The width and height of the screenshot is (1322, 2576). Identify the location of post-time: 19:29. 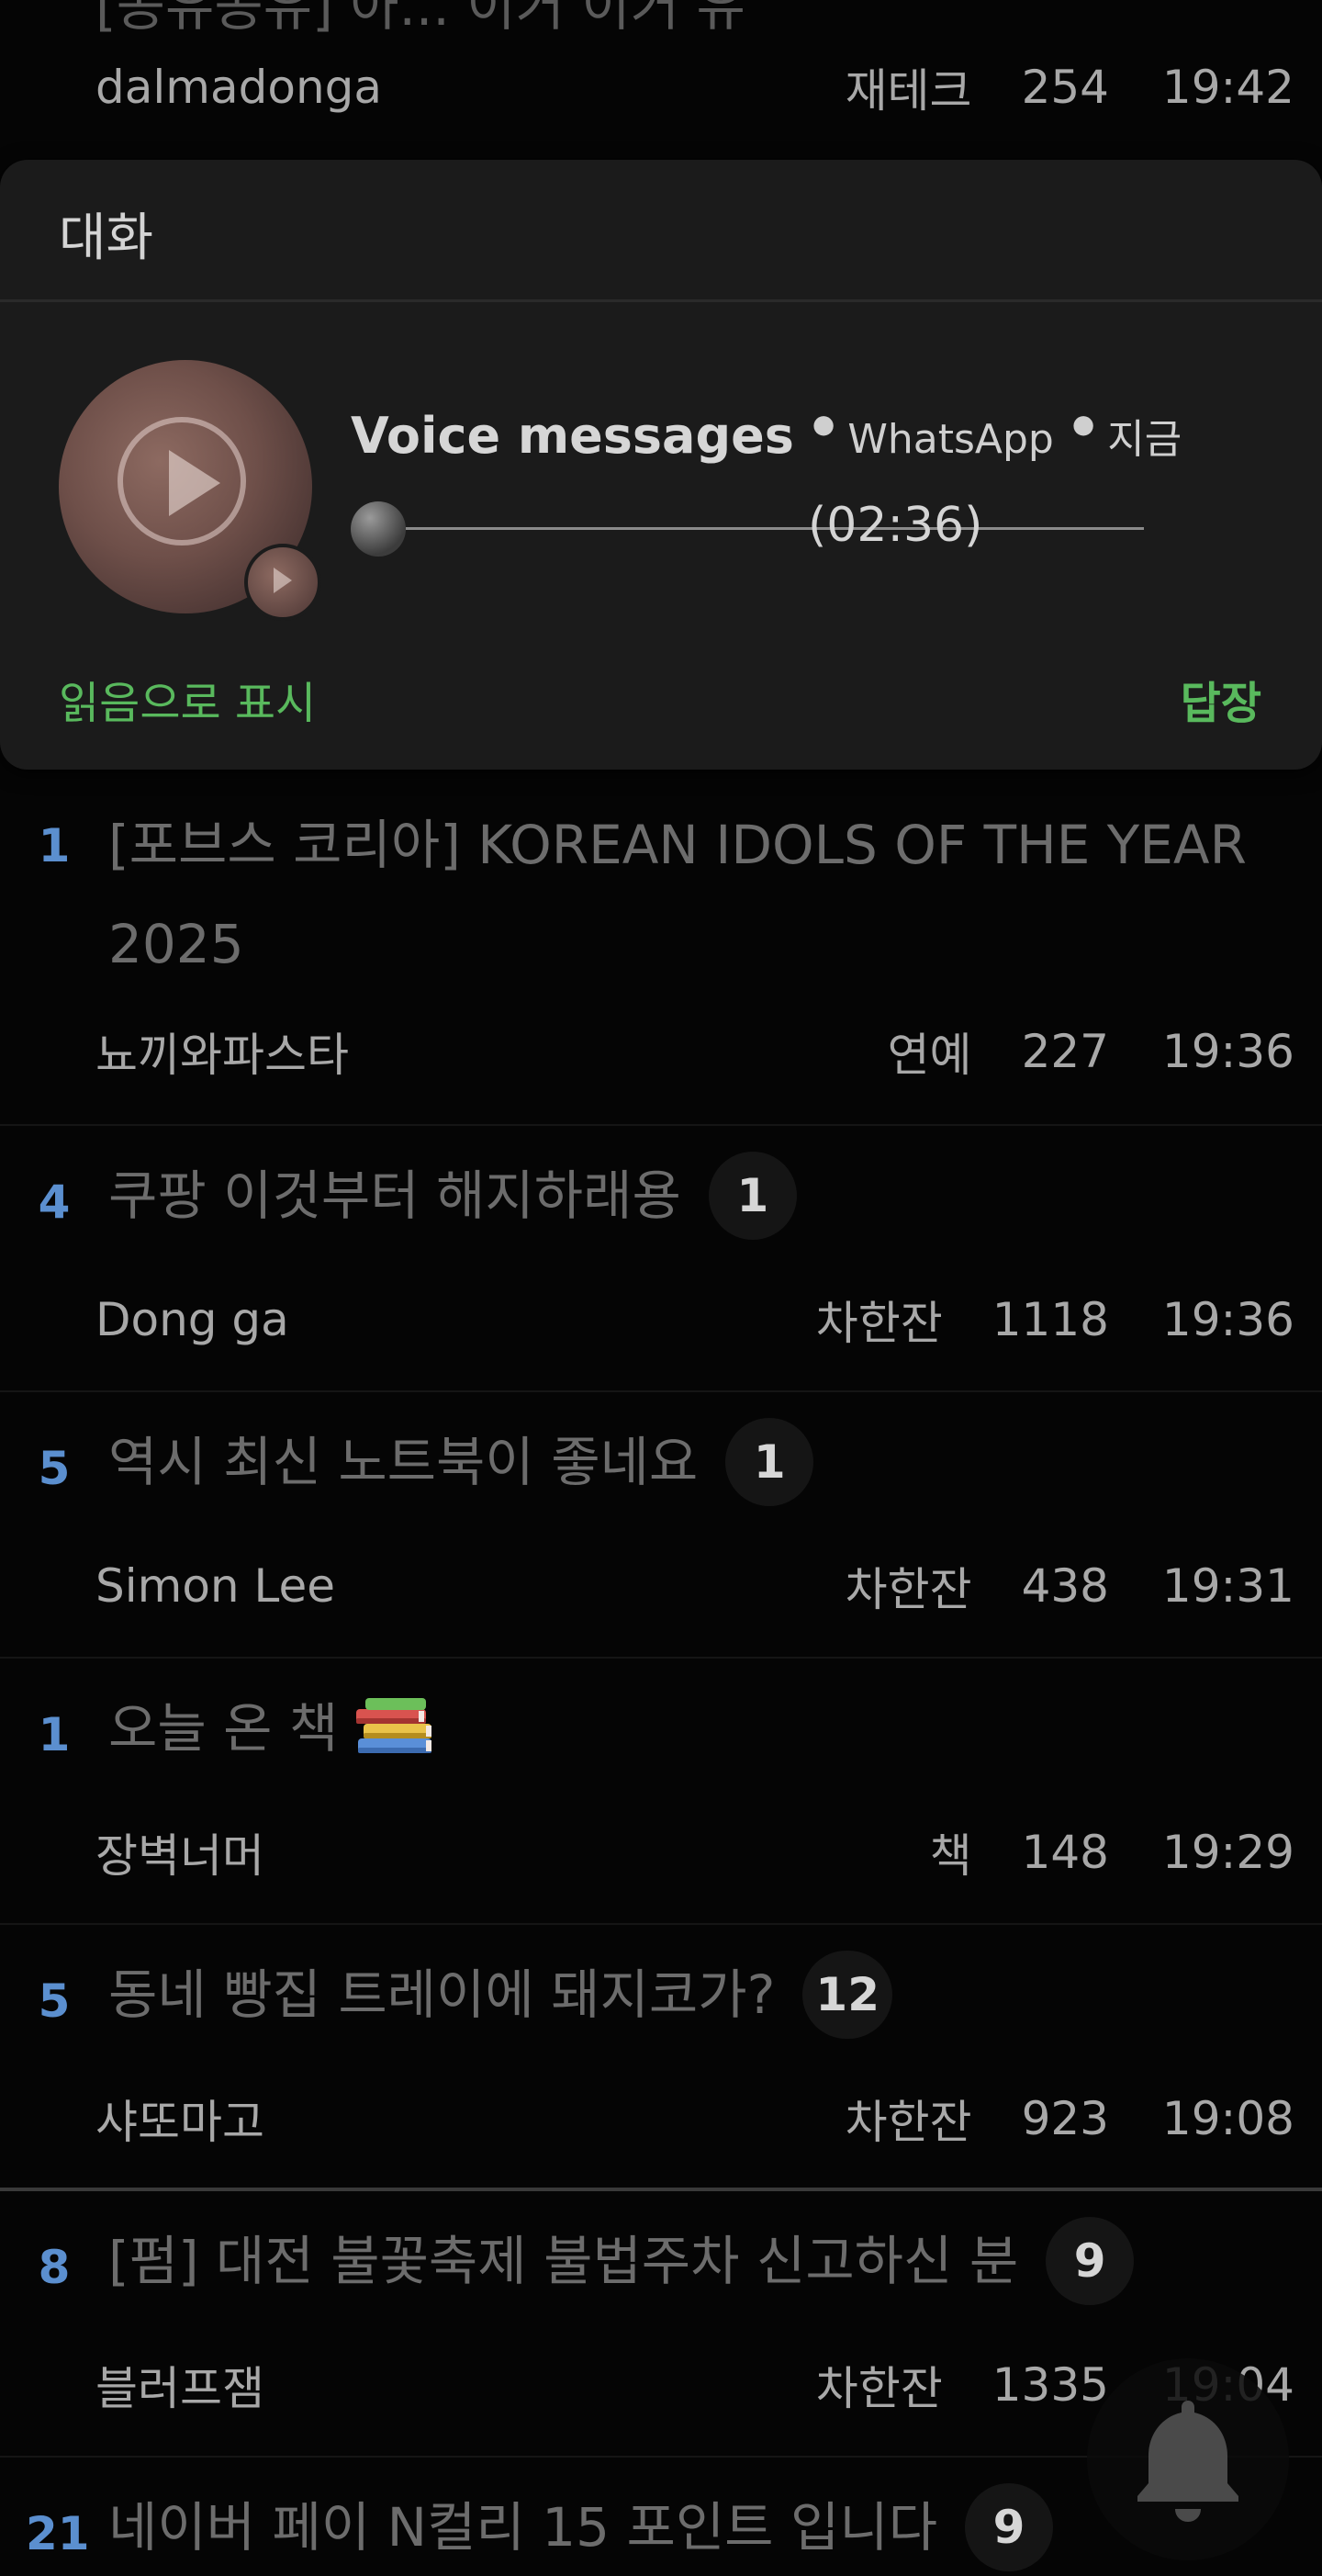
(1227, 1852).